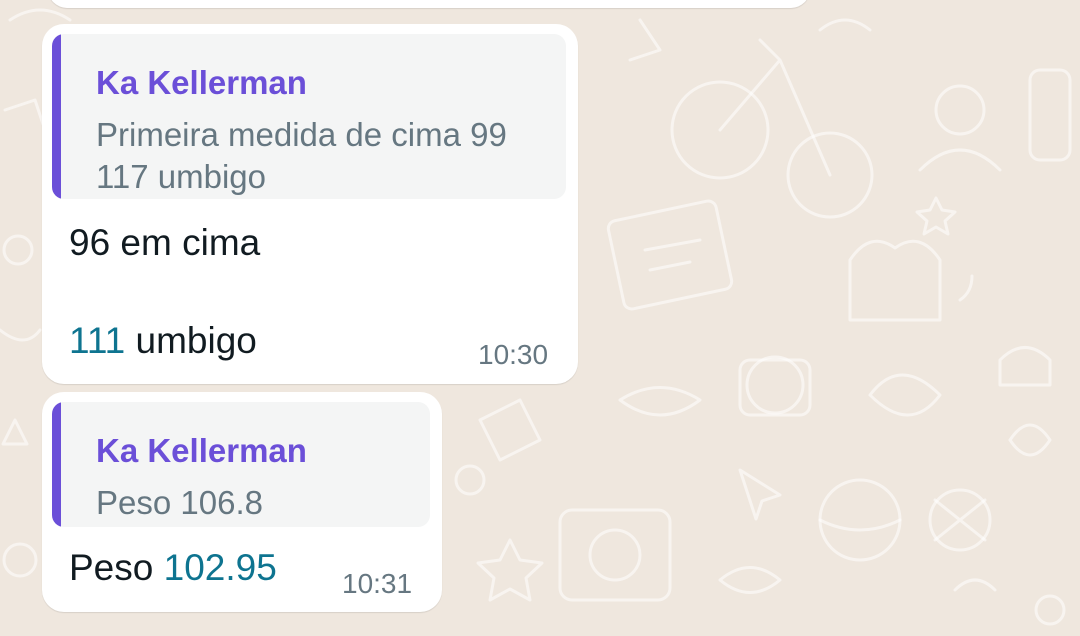 This screenshot has width=1080, height=636. Describe the element at coordinates (301, 134) in the screenshot. I see `quote-text-line: Primeira medida de cima 99` at that location.